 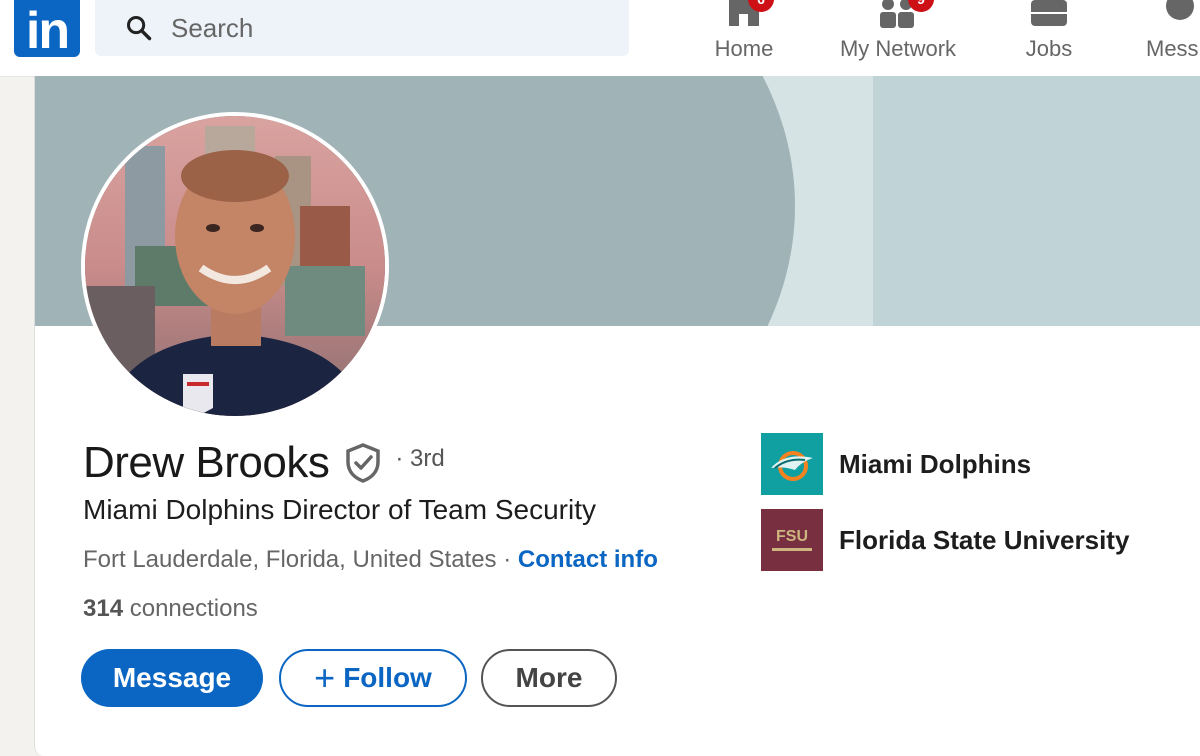 What do you see at coordinates (984, 539) in the screenshot?
I see `org-name: Florida State University` at bounding box center [984, 539].